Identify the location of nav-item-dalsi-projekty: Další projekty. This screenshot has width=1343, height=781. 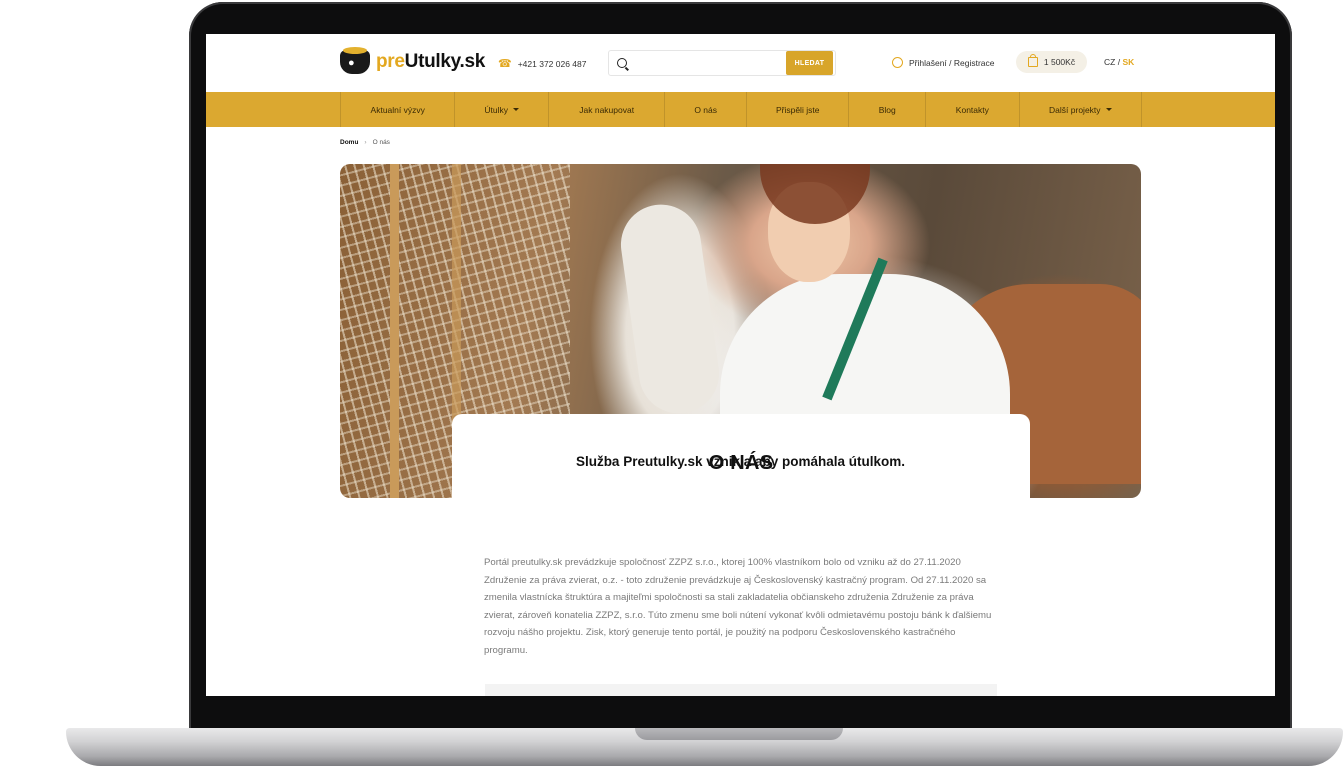
(1081, 109).